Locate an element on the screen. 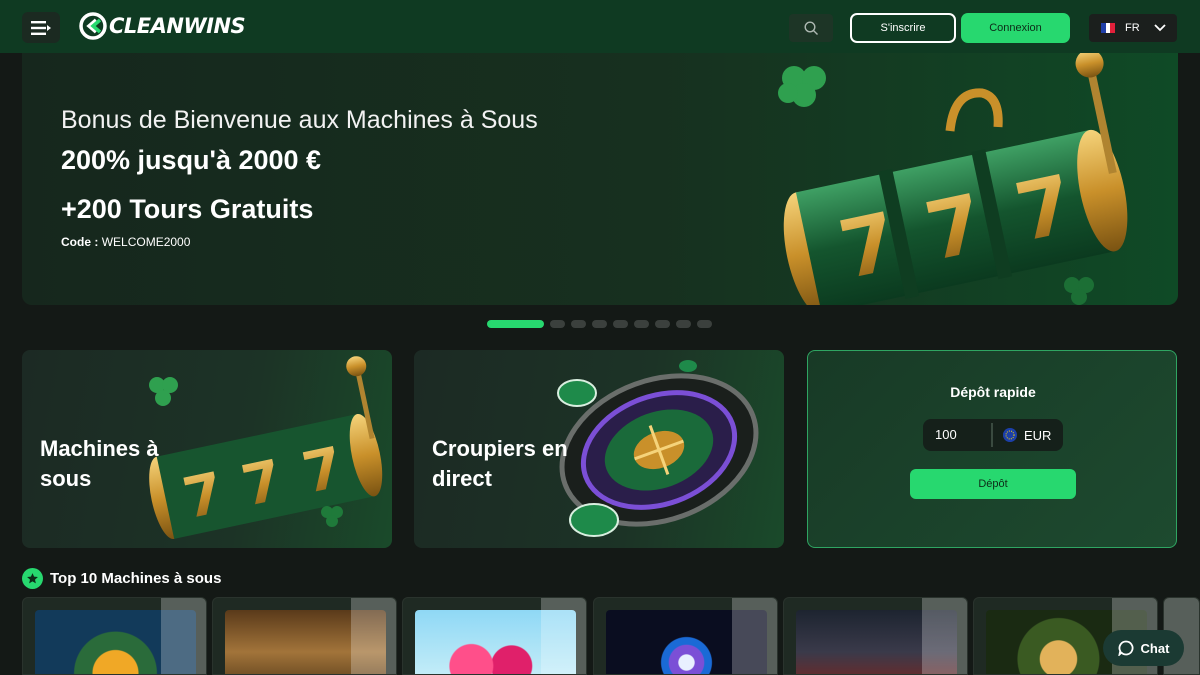 The image size is (1200, 675). category-title: Machines à sous is located at coordinates (99, 463).